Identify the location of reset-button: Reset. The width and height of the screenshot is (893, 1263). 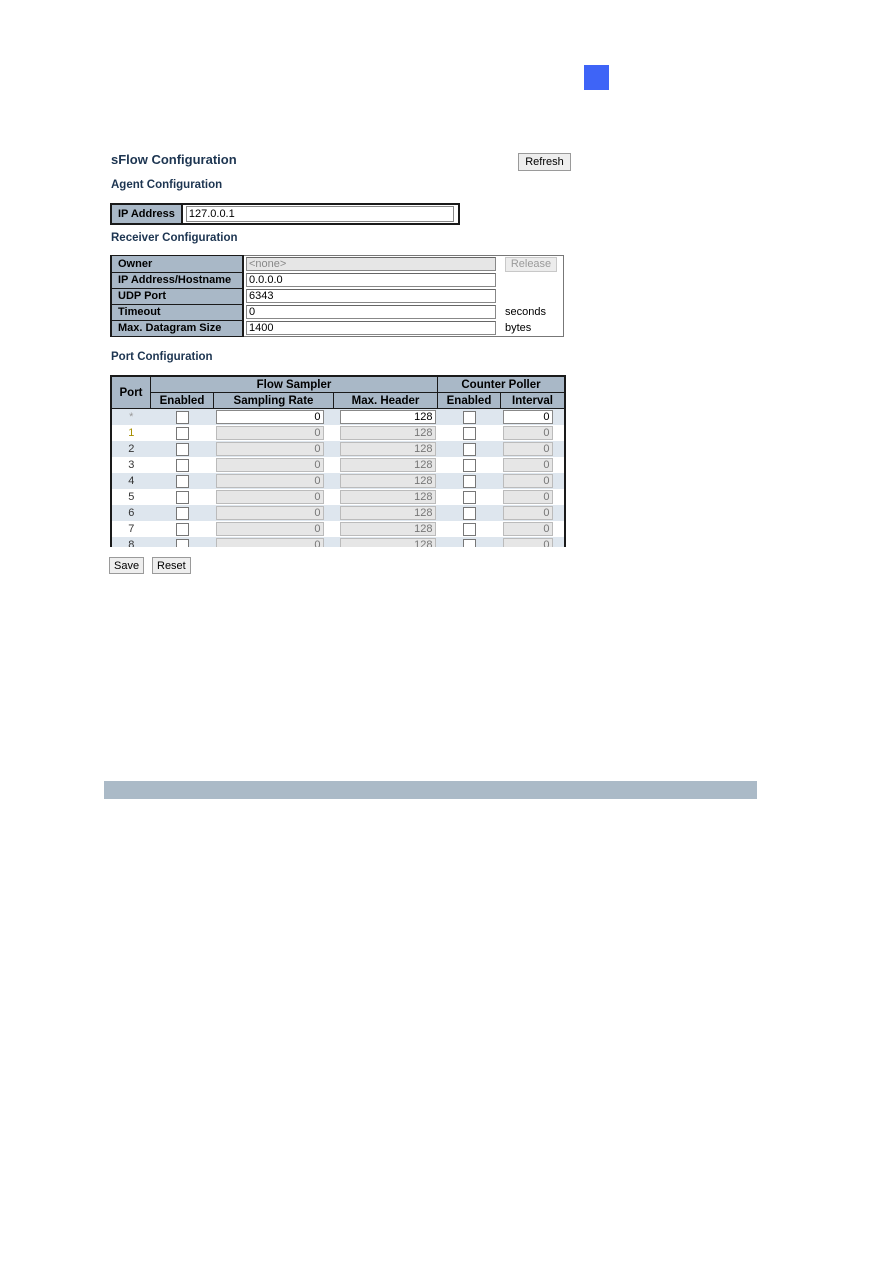
(171, 565).